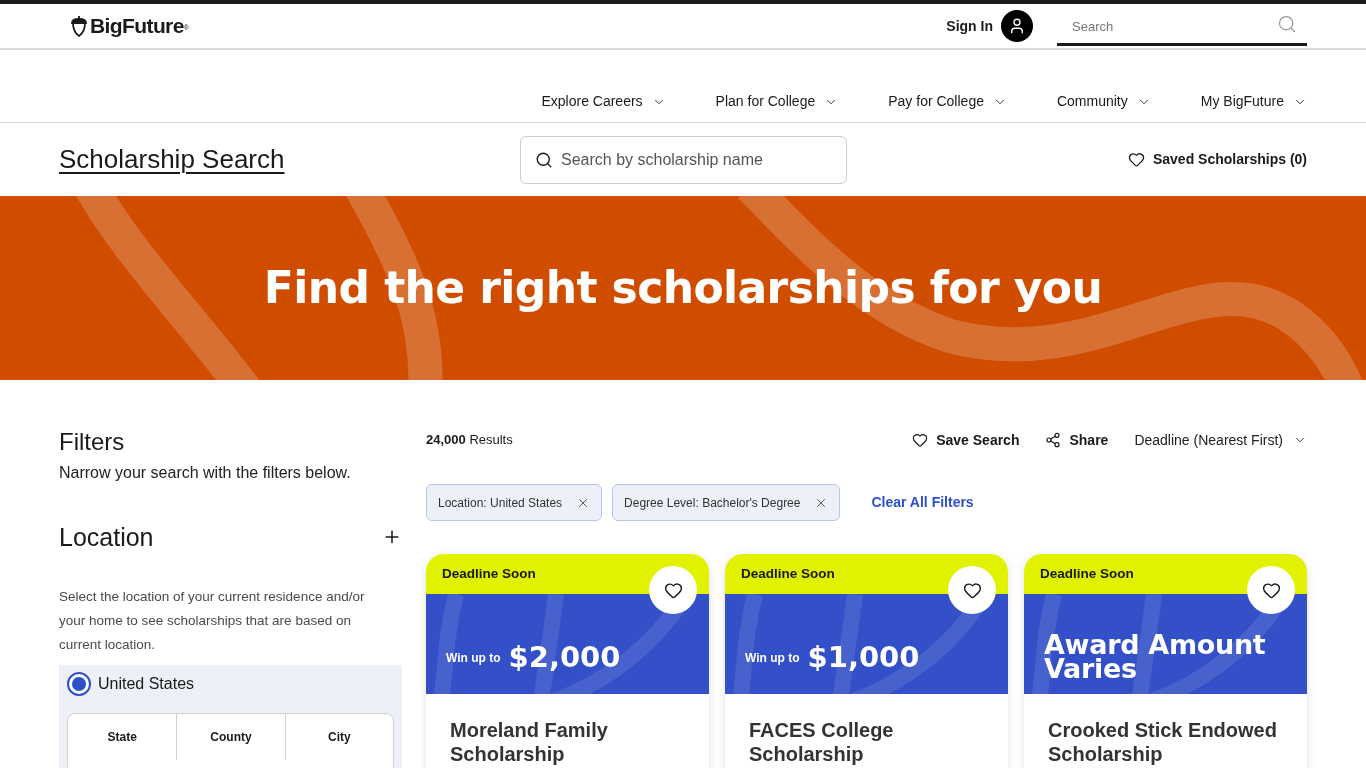 The image size is (1366, 768). I want to click on scholarship-card: Deadline Soon Award Amount Varies Crooked Stick Endowed Scholarship, so click(1165, 661).